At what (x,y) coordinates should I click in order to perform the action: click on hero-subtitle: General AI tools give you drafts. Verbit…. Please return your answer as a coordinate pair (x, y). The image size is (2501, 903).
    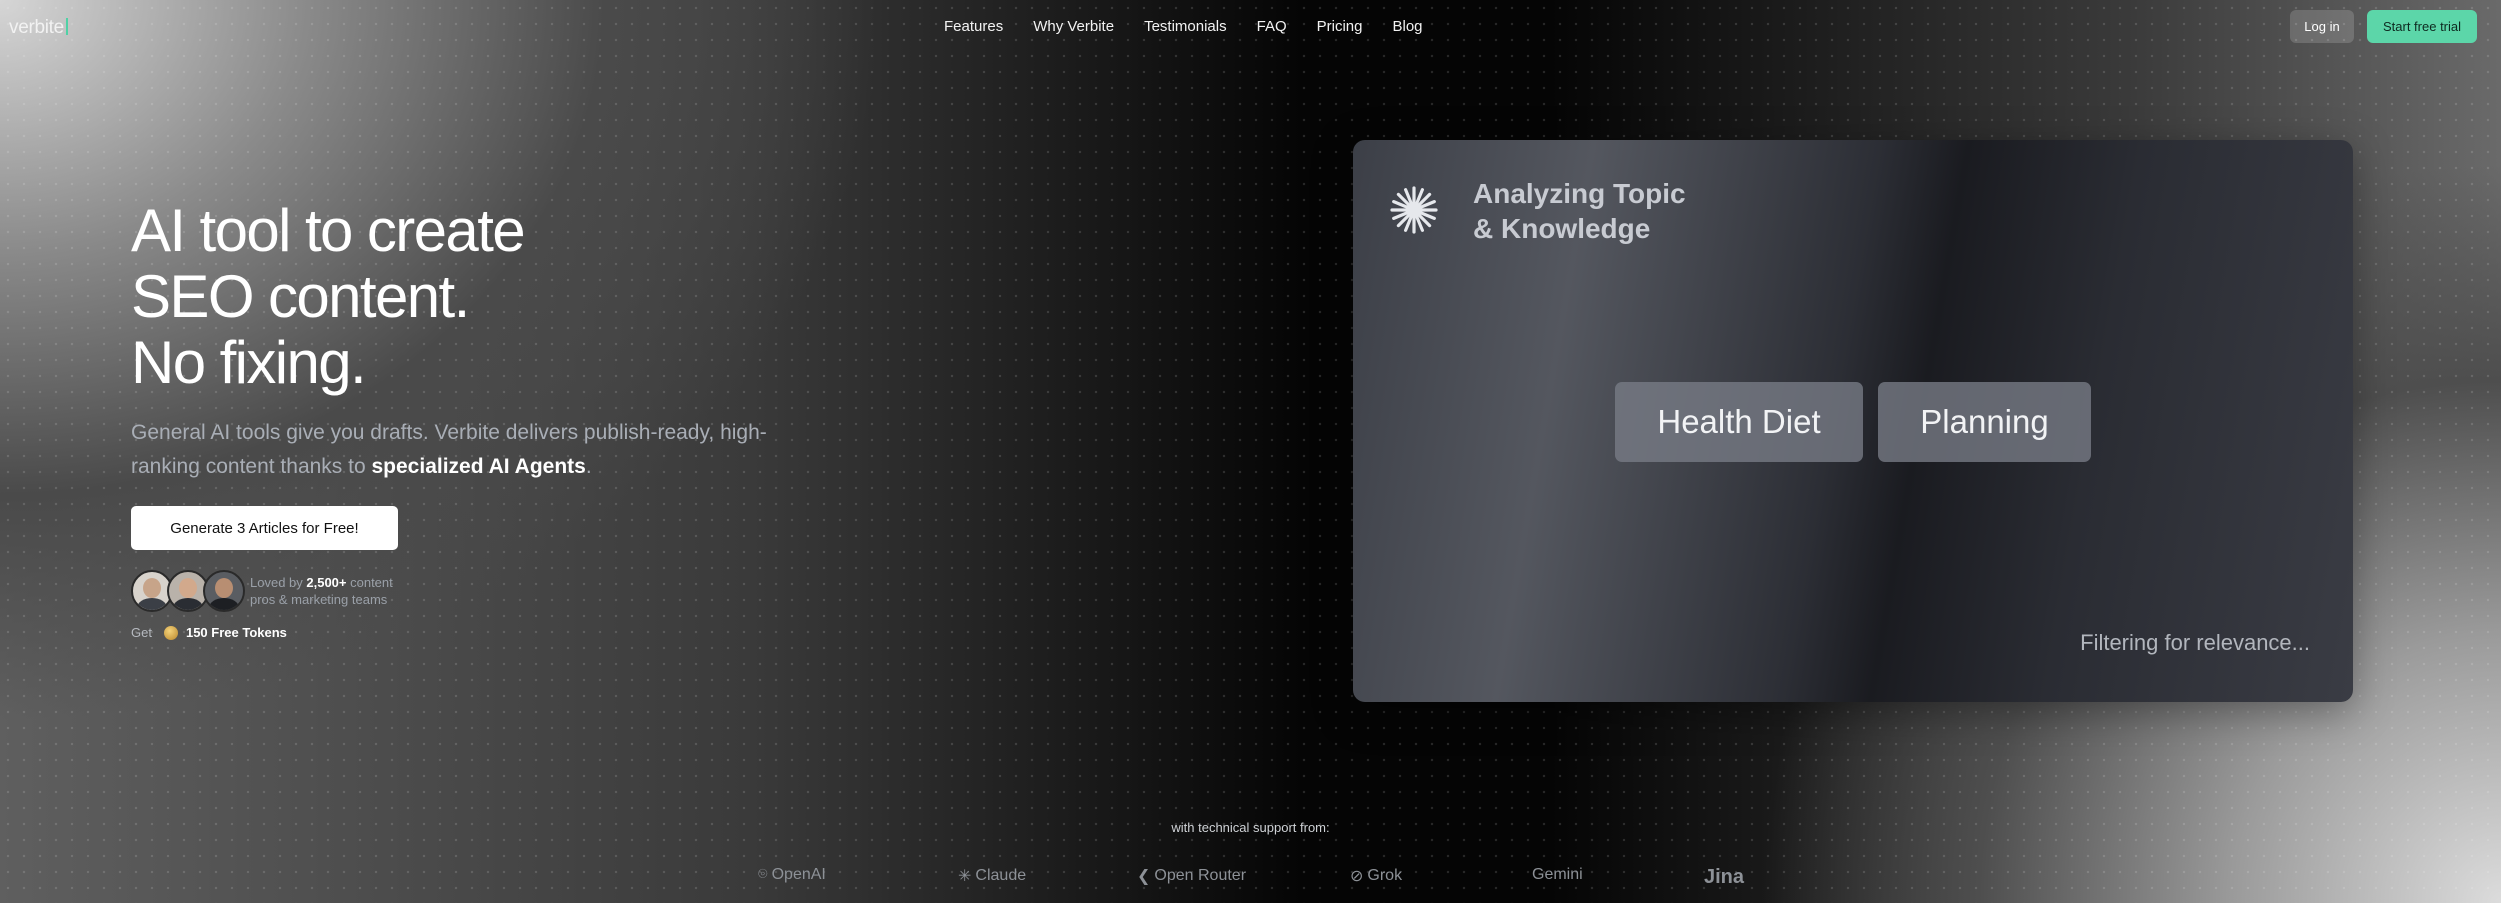
    Looking at the image, I should click on (451, 450).